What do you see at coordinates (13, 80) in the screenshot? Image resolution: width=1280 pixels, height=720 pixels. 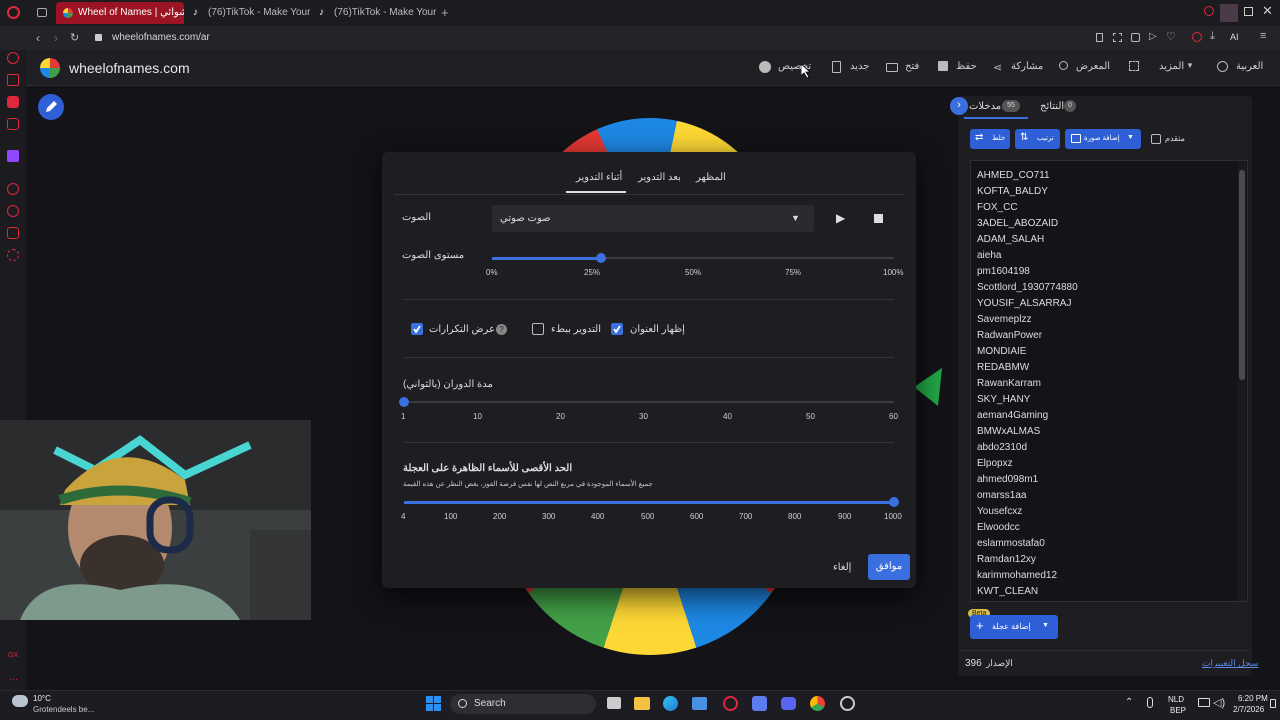 I see `crypto-wallet-icon` at bounding box center [13, 80].